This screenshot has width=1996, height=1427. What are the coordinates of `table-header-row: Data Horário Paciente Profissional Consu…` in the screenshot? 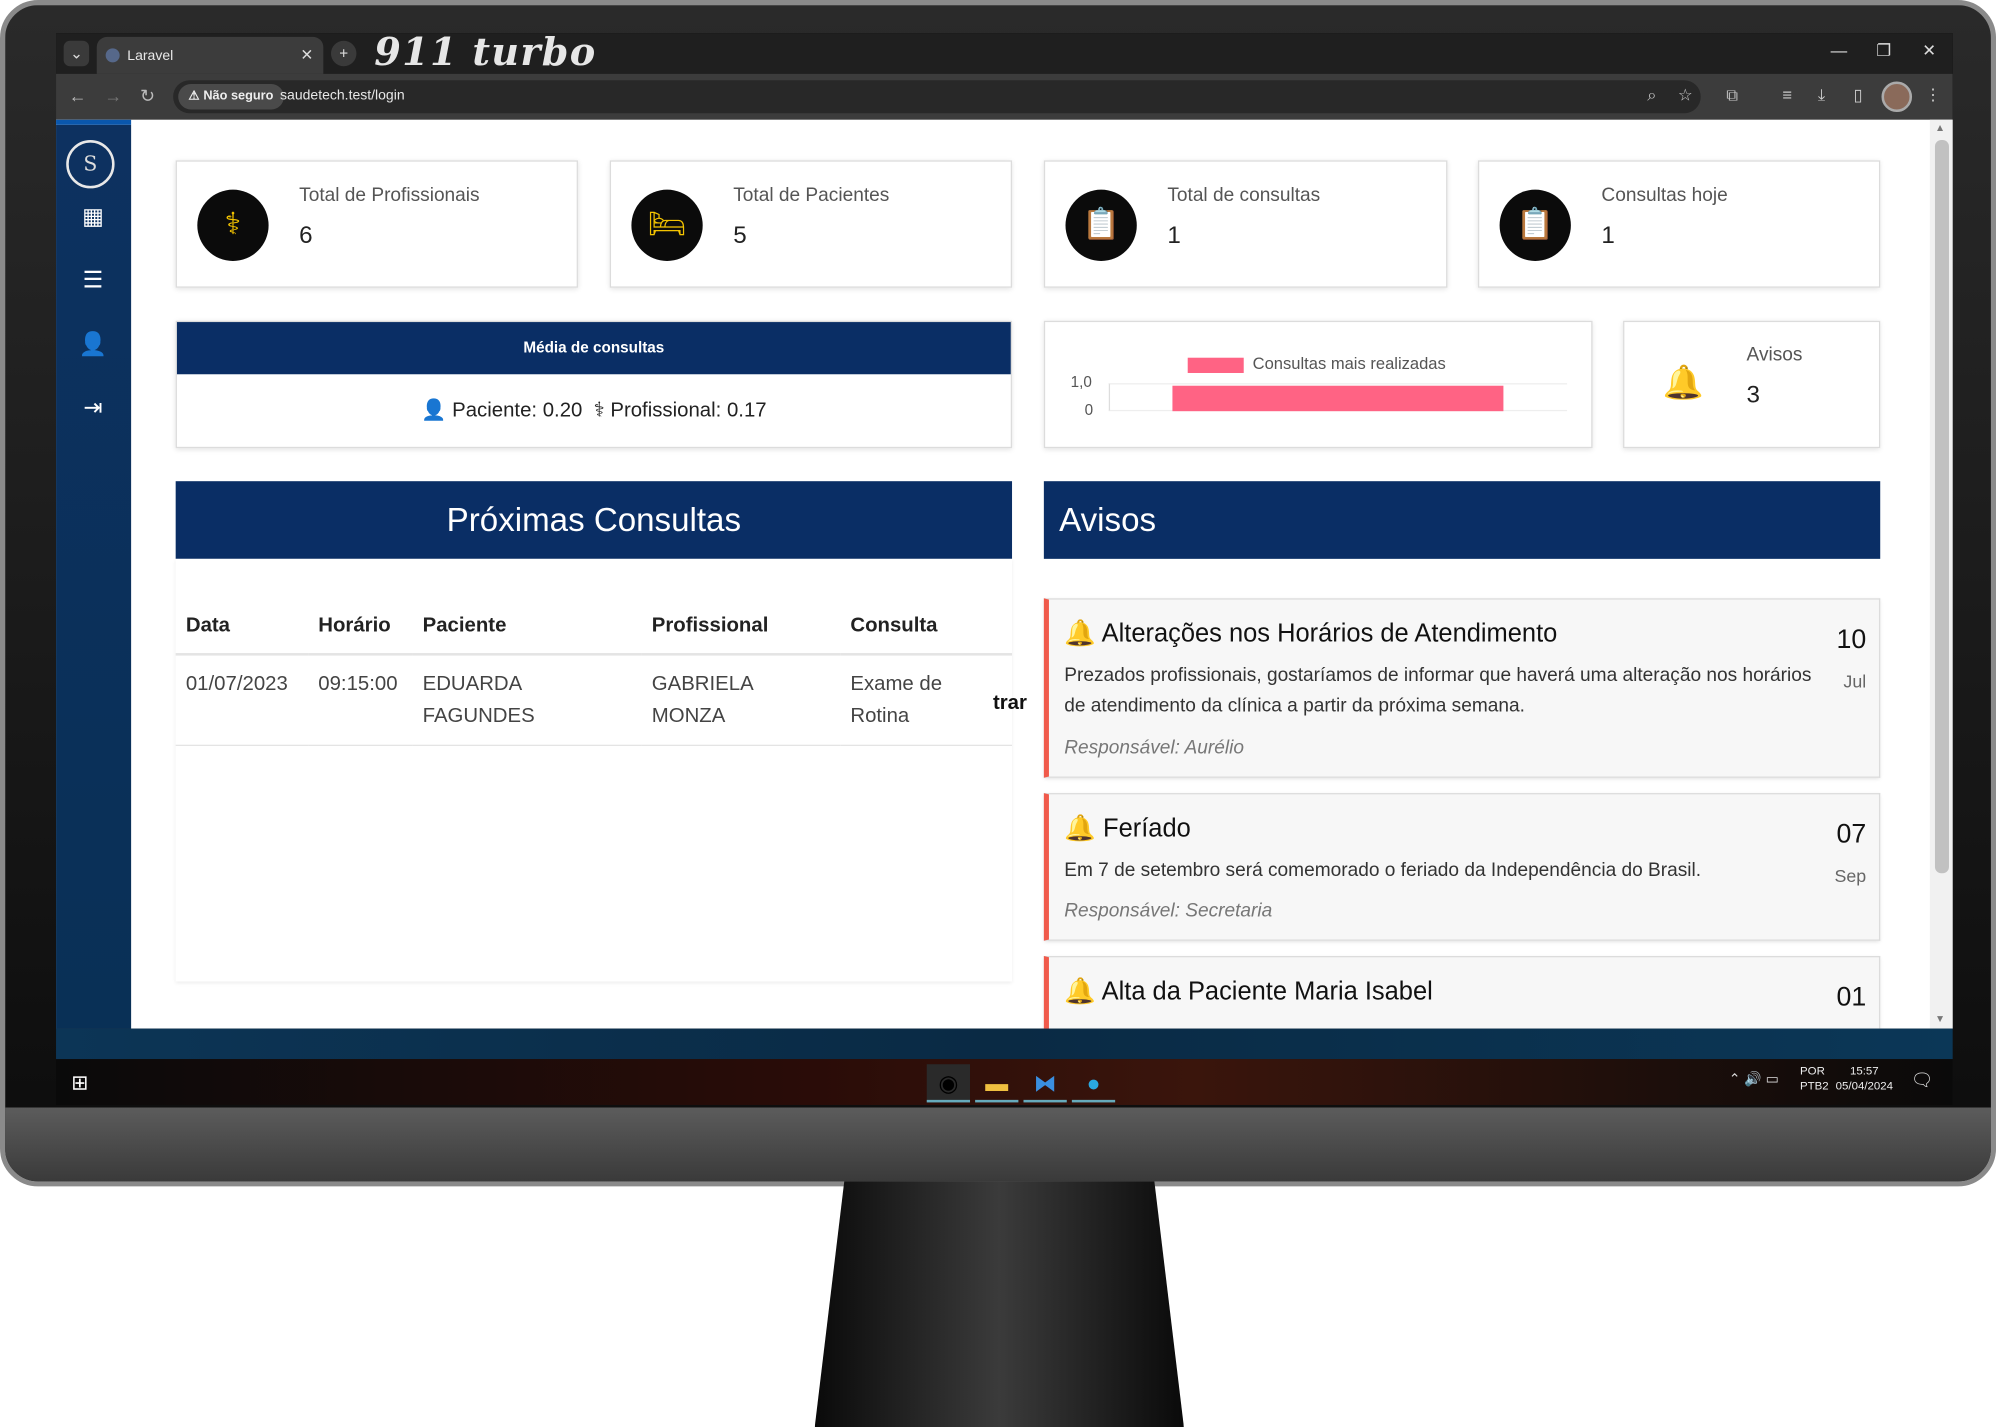 It's located at (594, 627).